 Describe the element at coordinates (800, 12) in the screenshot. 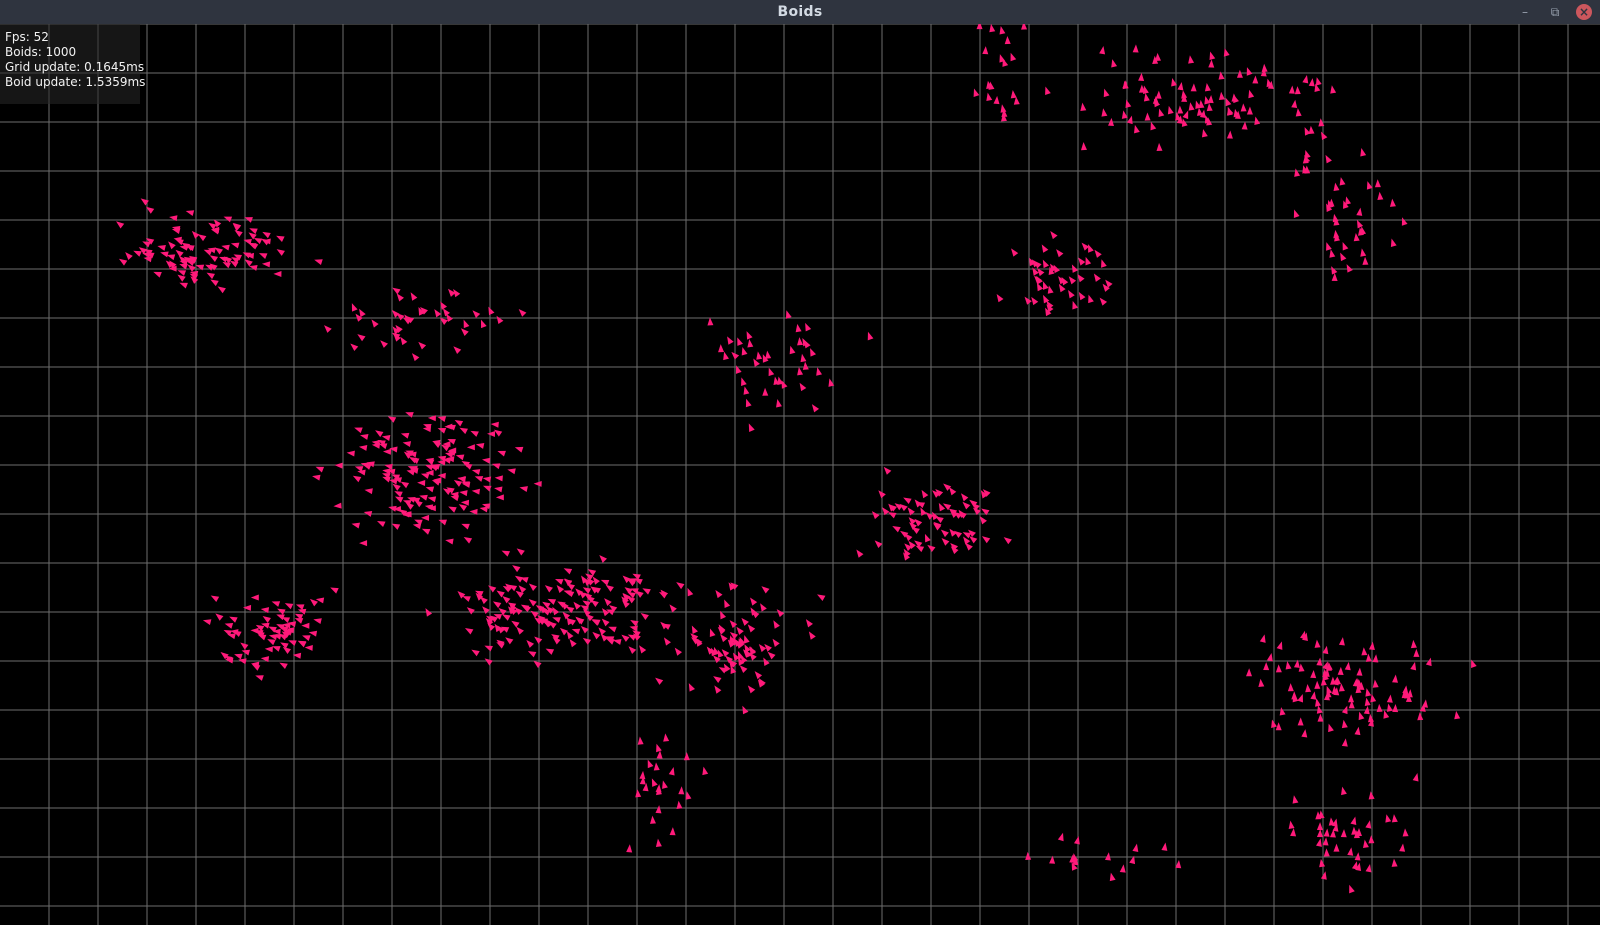

I see `title-bar: Boids – ⧉ ×` at that location.